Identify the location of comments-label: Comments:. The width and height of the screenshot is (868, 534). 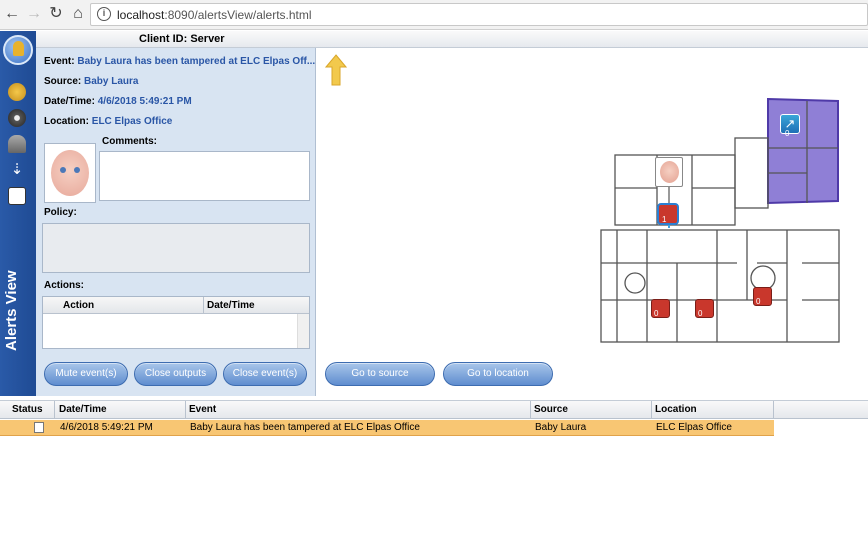
(130, 141).